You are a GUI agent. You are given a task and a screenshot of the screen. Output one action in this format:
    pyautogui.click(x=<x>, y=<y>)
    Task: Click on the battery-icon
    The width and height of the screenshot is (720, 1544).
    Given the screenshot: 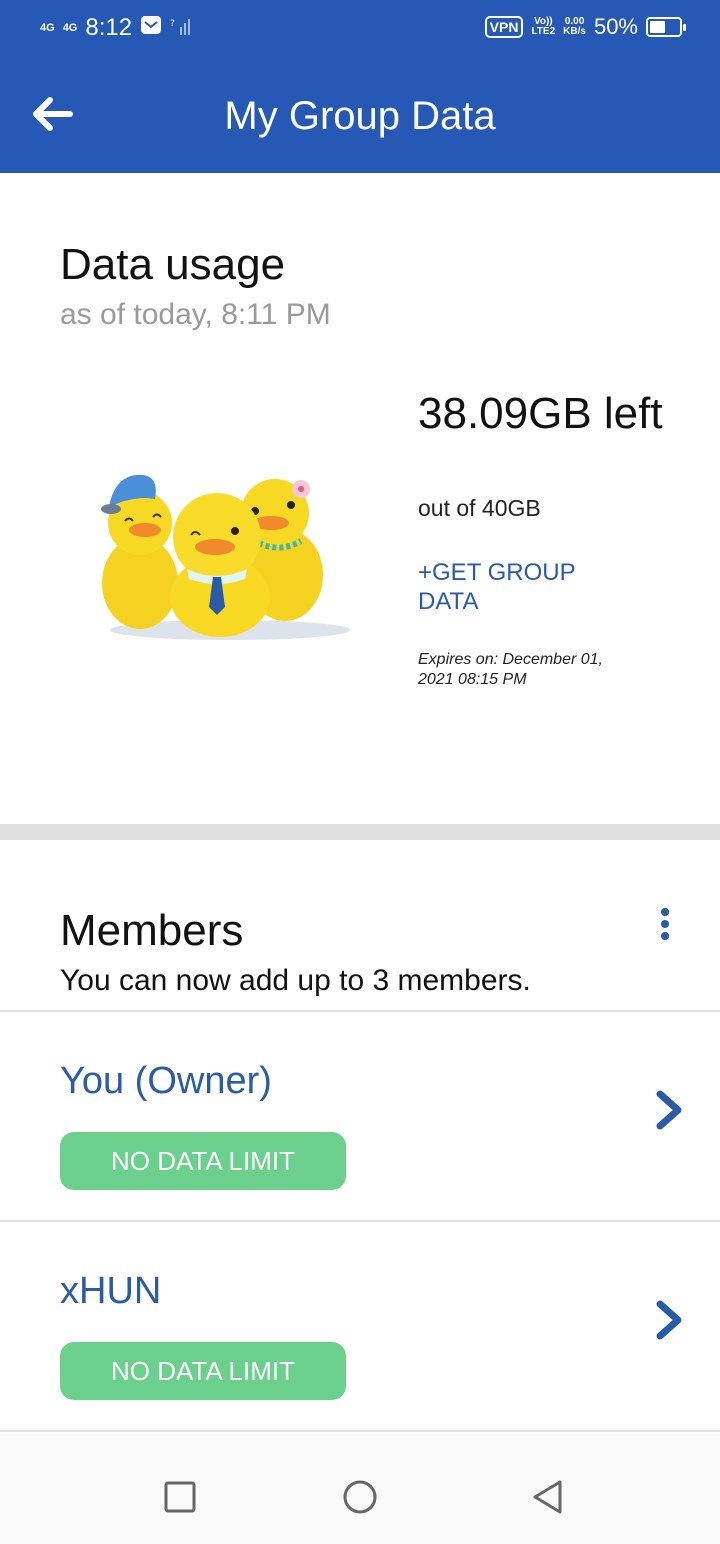 What is the action you would take?
    pyautogui.click(x=666, y=27)
    